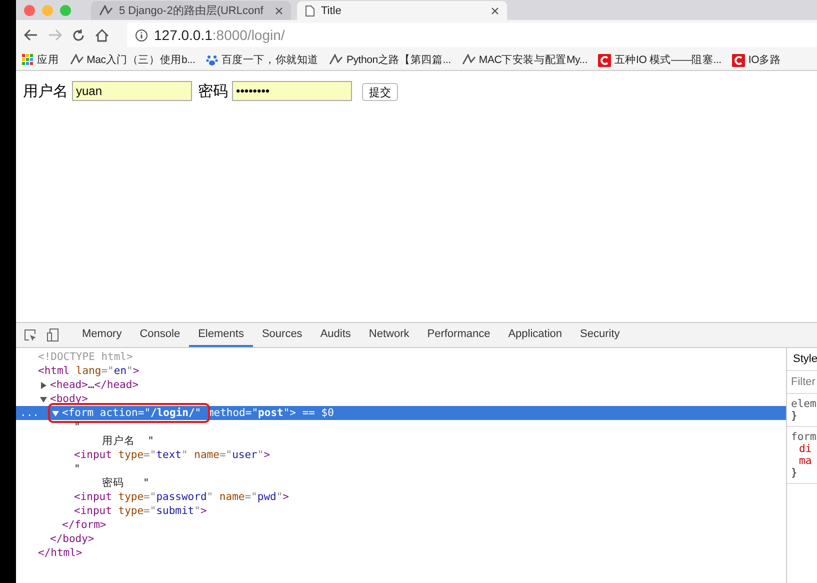  I want to click on home-icon, so click(102, 35).